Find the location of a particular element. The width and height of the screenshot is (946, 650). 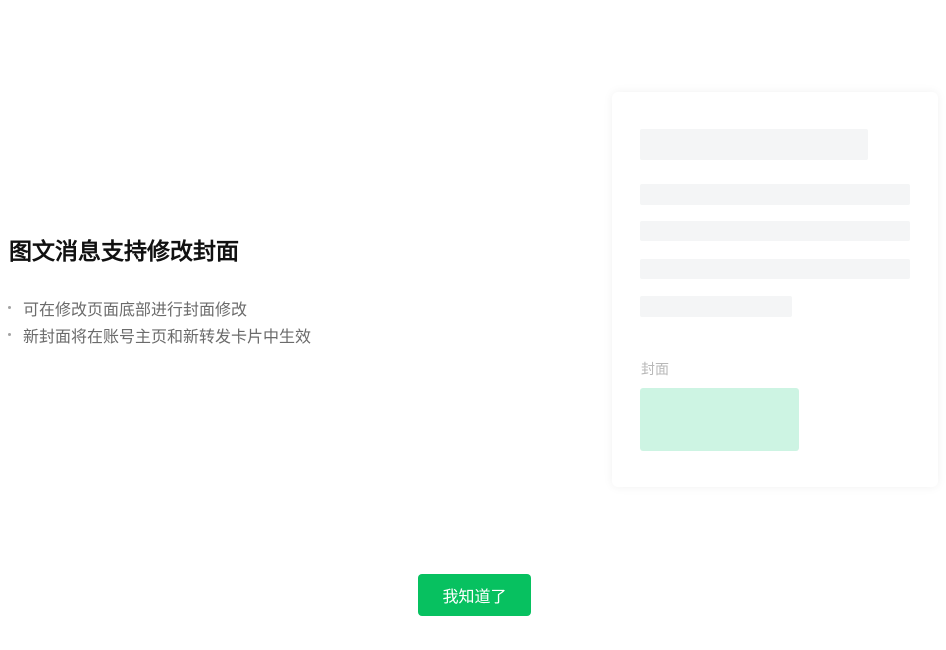

cover-thumbnail-placeholder is located at coordinates (719, 419).